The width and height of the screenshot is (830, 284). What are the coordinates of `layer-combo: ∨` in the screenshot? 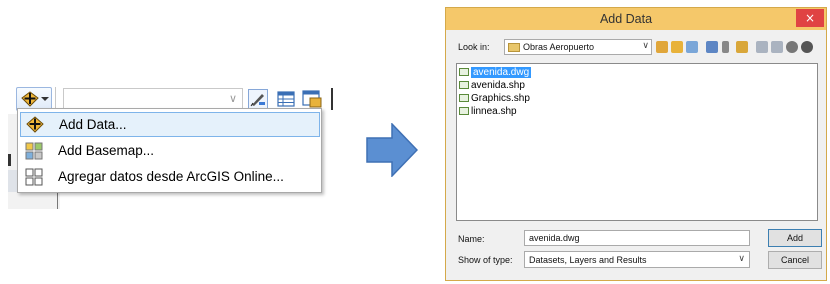 It's located at (153, 99).